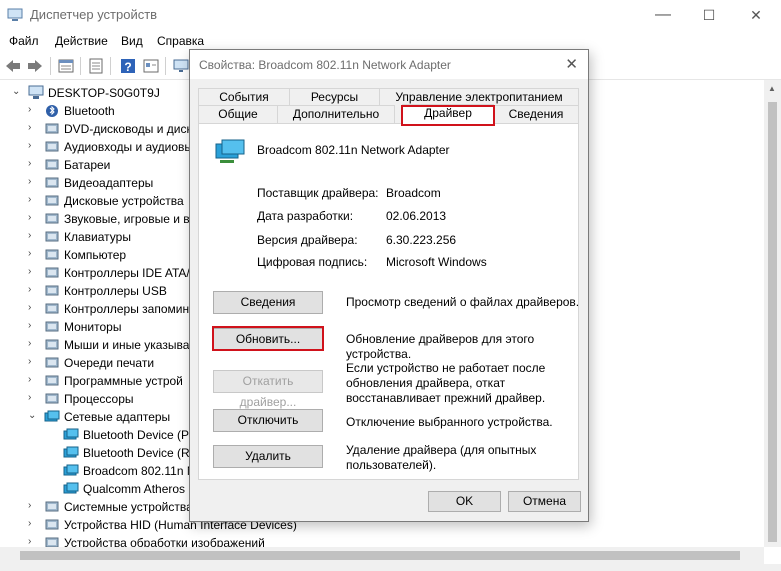 Image resolution: width=781 pixels, height=571 pixels. I want to click on tree-item-label: Дисковые устройства, so click(124, 201).